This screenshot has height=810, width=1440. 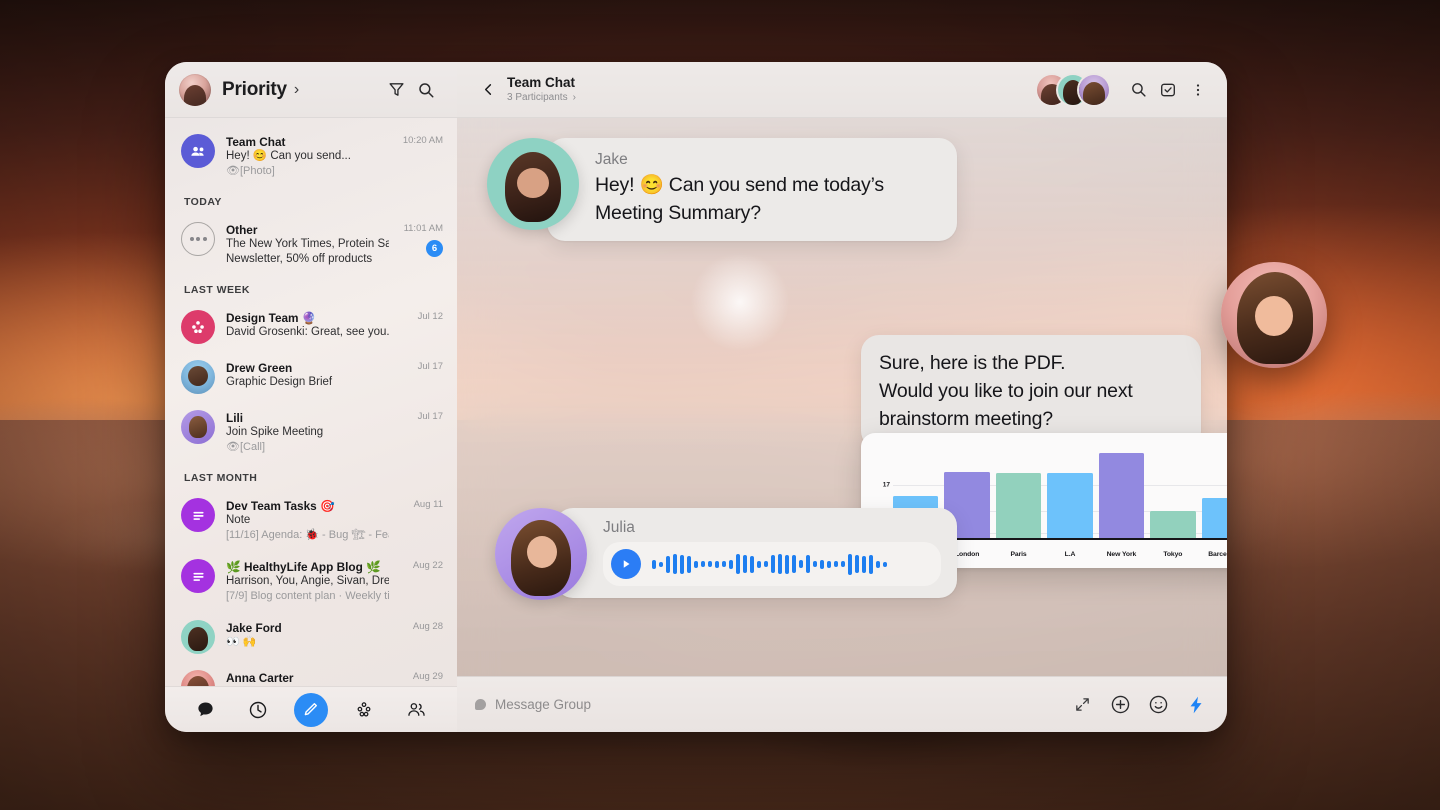 I want to click on lightning-bolt-icon, so click(x=1196, y=705).